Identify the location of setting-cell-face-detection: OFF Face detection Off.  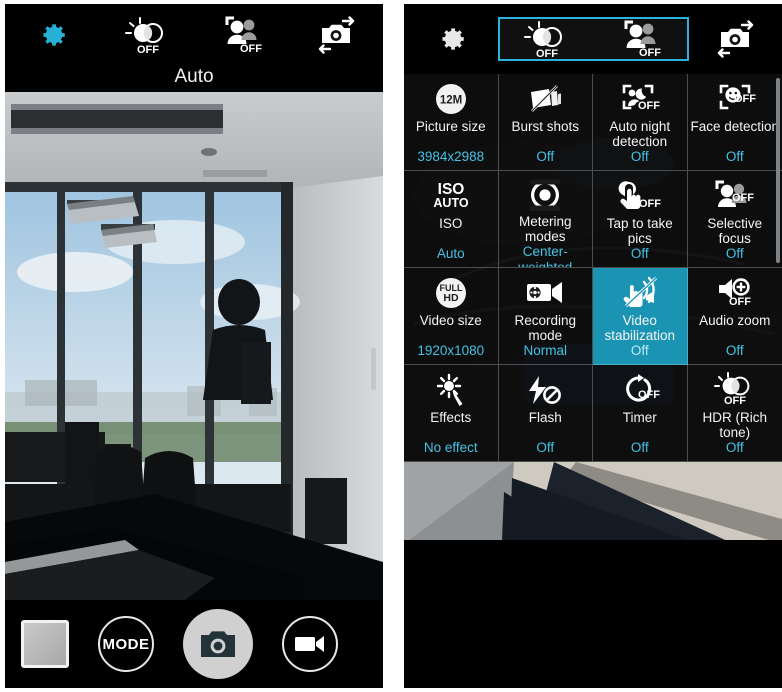
(734, 122).